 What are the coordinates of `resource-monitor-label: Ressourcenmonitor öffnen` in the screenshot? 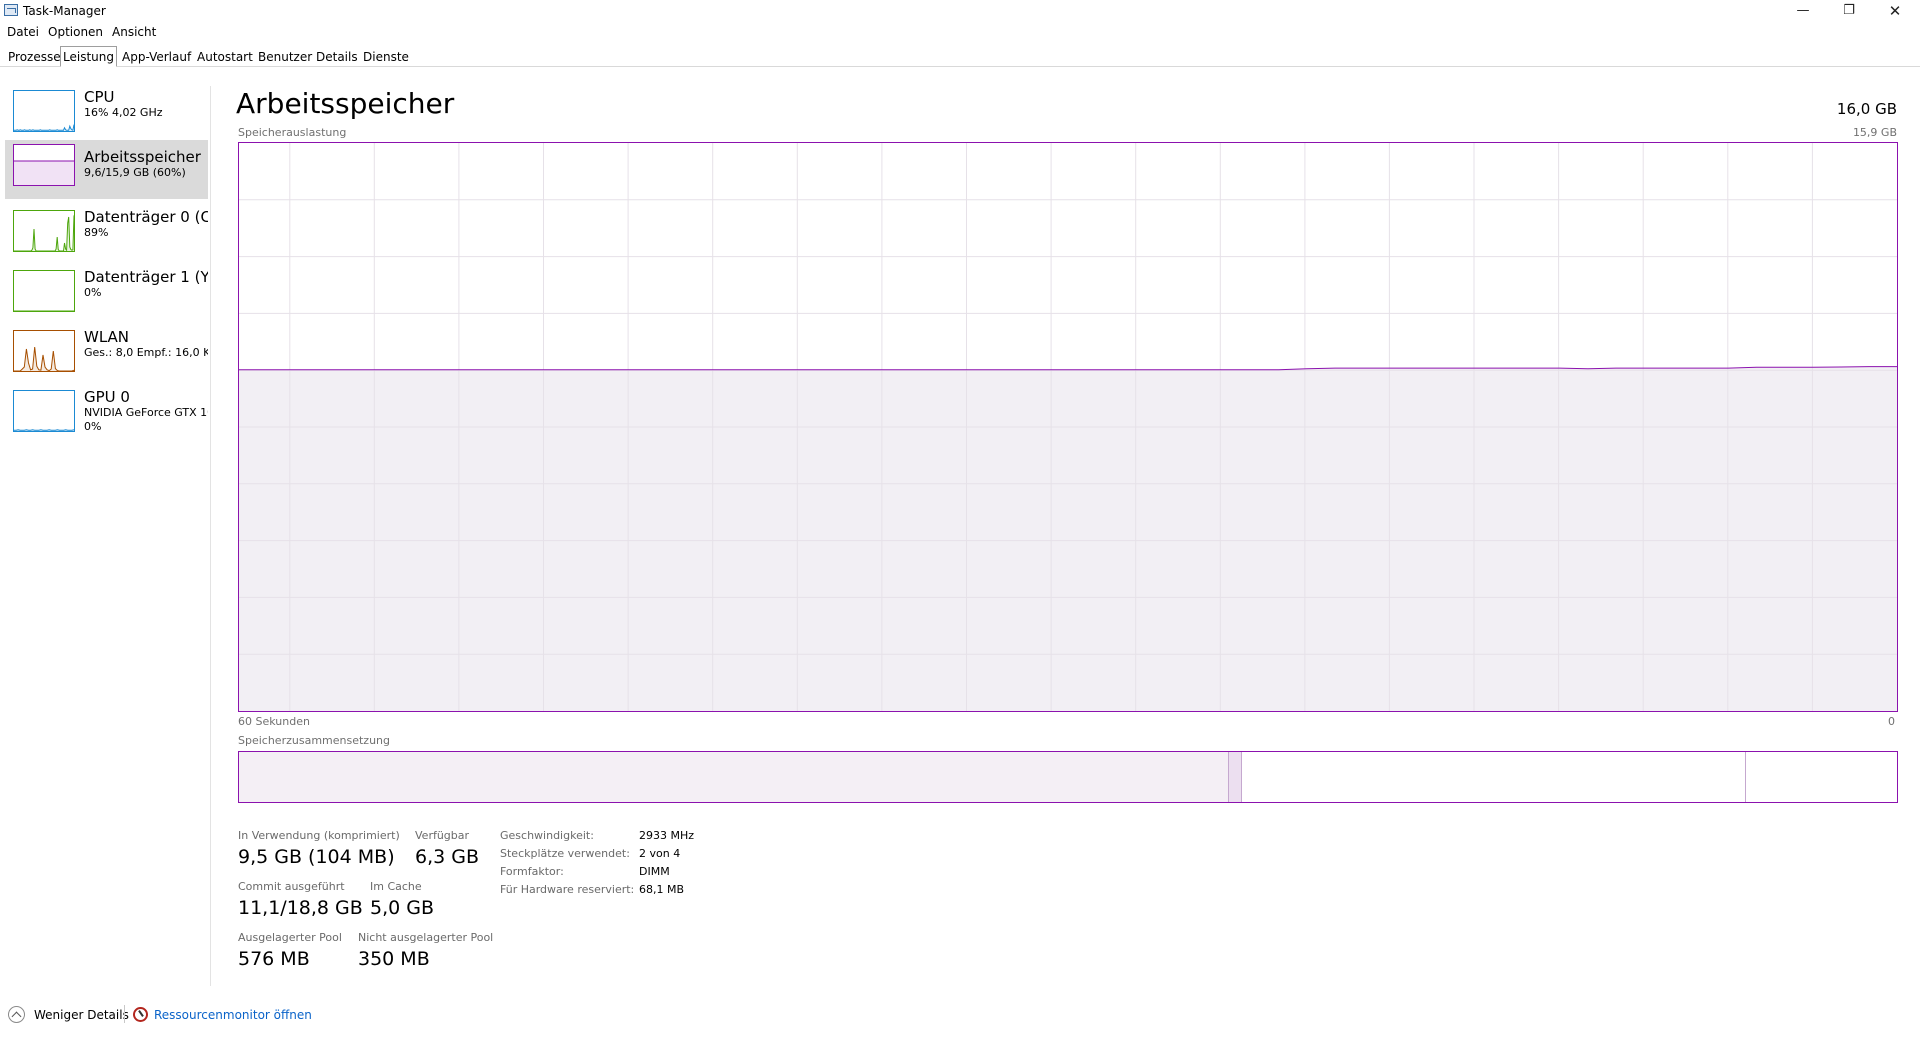 It's located at (233, 1015).